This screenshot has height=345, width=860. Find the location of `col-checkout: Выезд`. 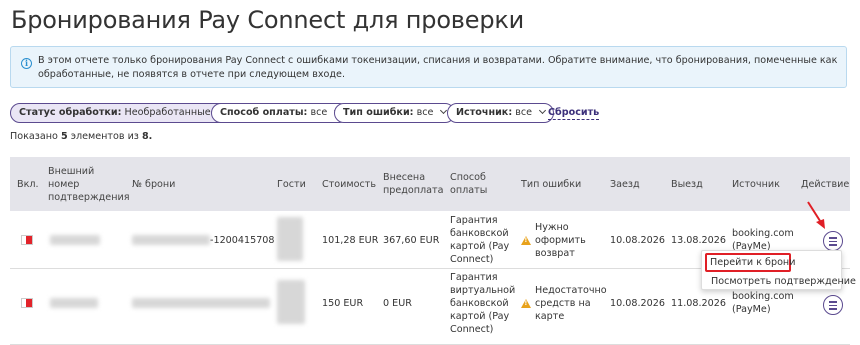

col-checkout: Выезд is located at coordinates (687, 184).